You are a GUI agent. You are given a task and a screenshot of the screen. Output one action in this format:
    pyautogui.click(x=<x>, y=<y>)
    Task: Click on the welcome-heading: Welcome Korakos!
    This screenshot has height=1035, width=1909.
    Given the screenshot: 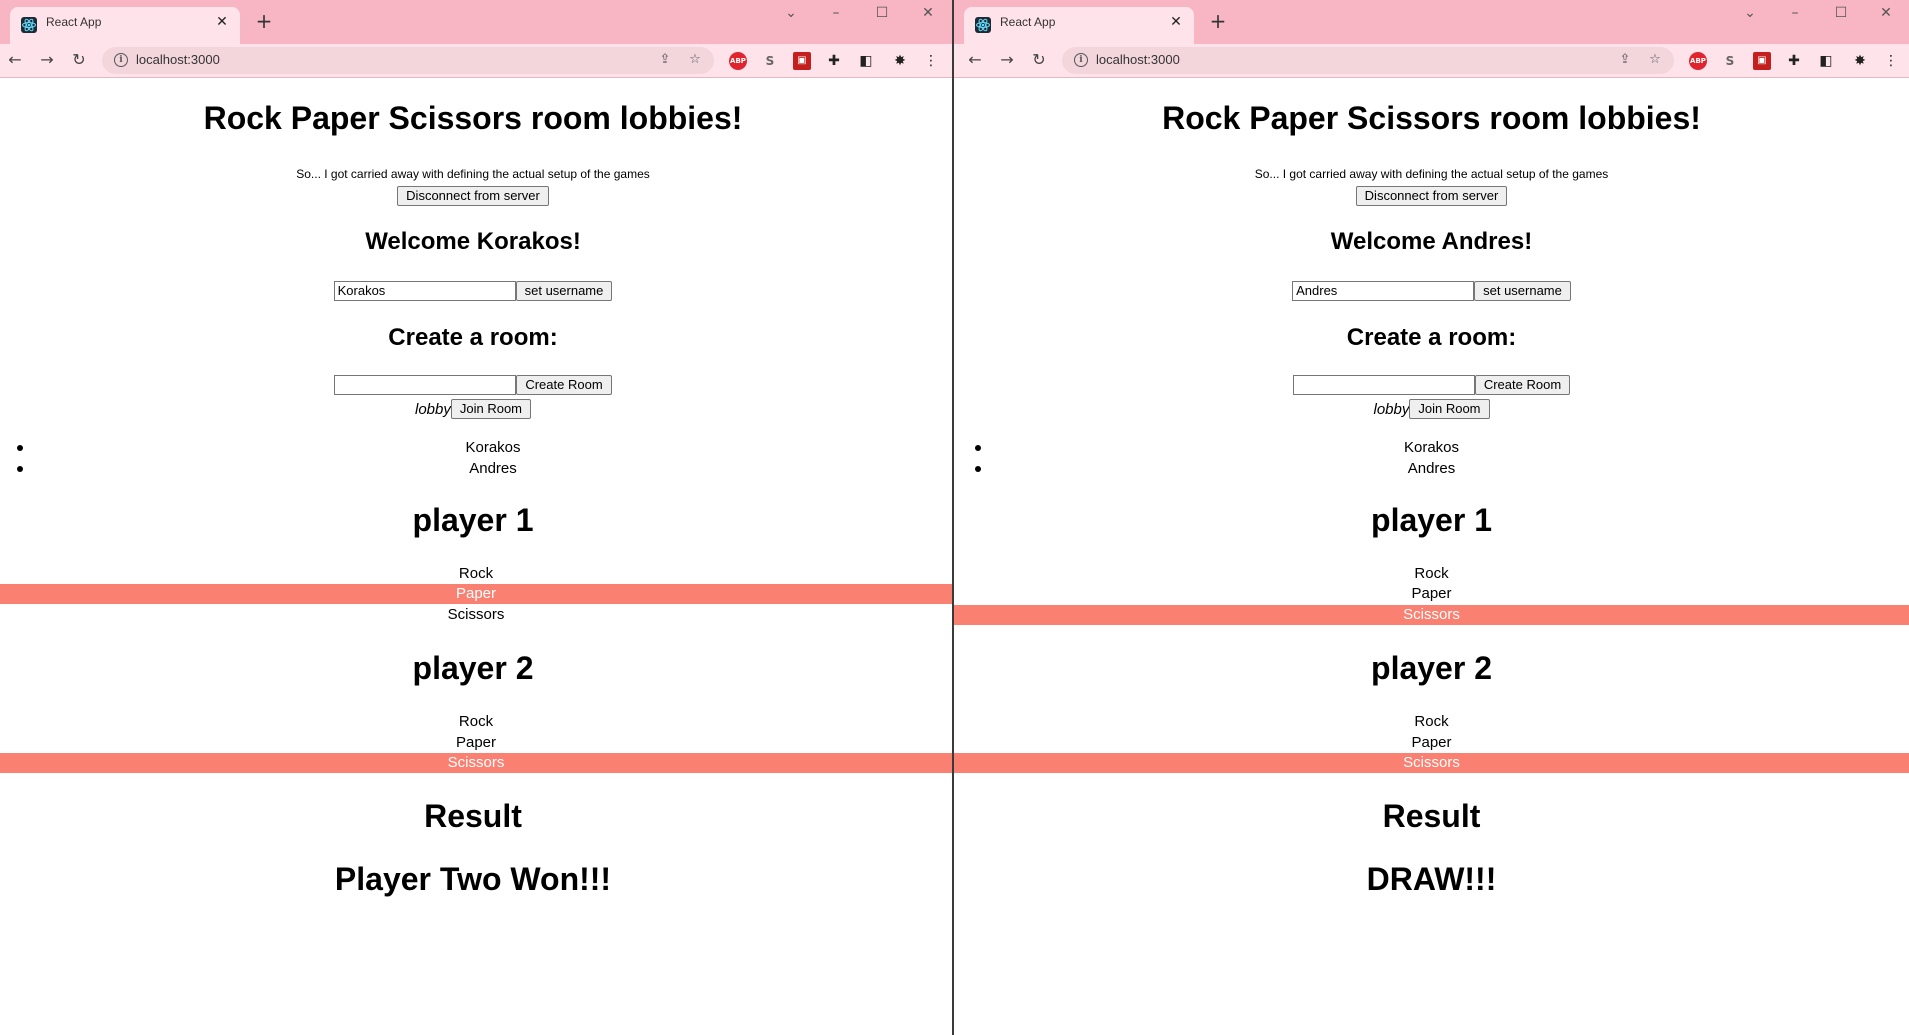 What is the action you would take?
    pyautogui.click(x=473, y=241)
    